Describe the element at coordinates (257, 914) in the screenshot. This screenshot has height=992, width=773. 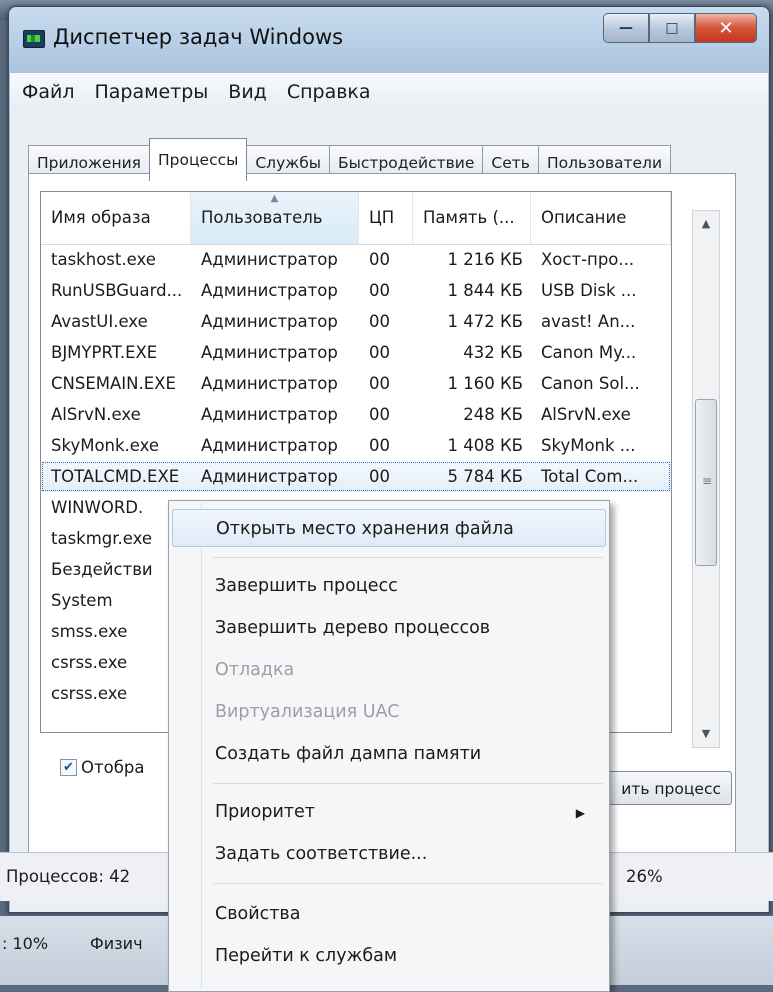
I see `menu-properties: Свойства` at that location.